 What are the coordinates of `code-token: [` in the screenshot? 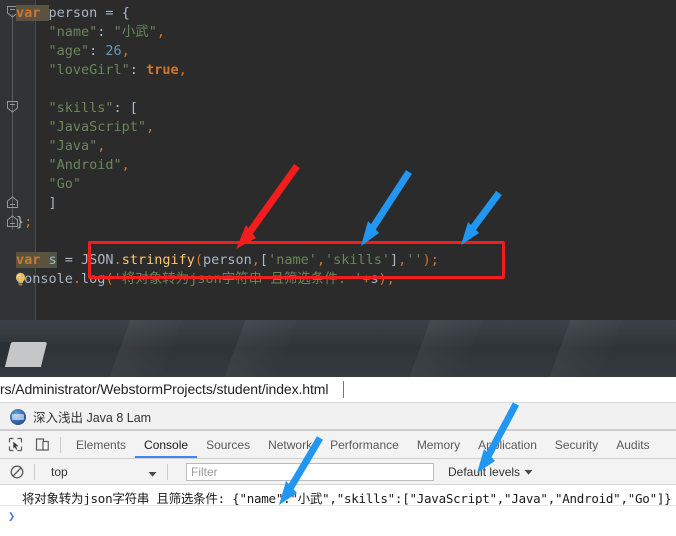 It's located at (264, 260).